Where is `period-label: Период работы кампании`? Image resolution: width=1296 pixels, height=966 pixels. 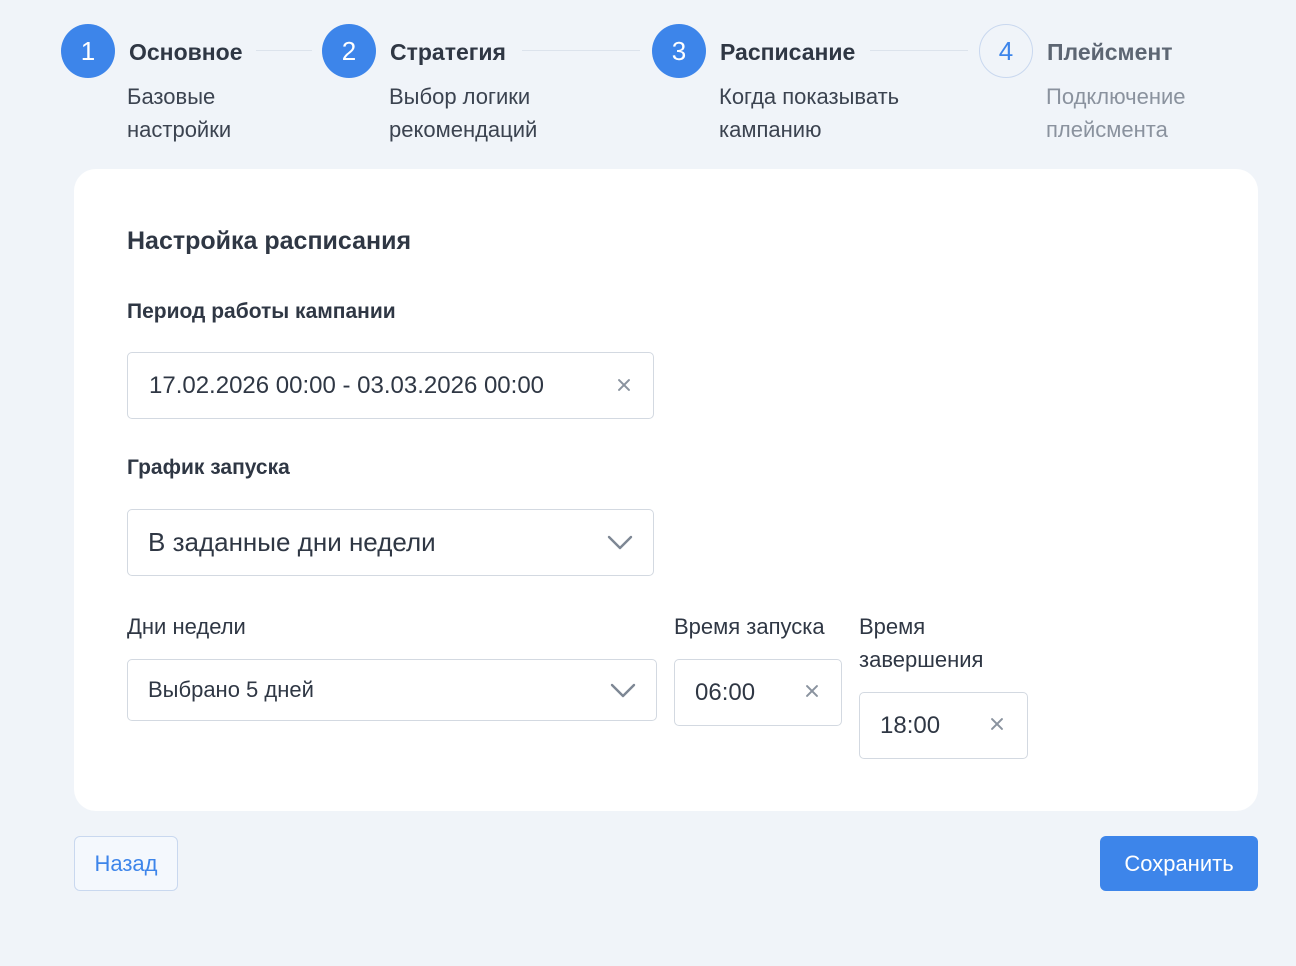 period-label: Период работы кампании is located at coordinates (261, 311).